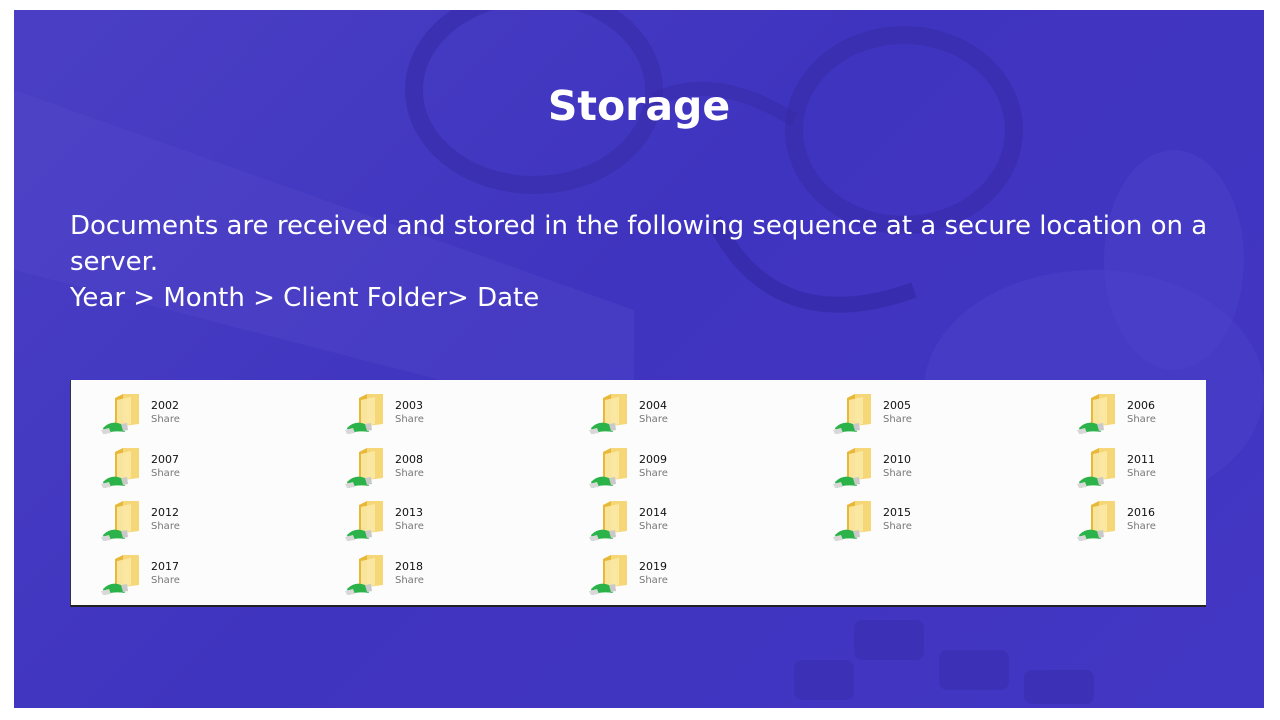 The image size is (1280, 720). I want to click on folder-item: 2017 Share, so click(153, 572).